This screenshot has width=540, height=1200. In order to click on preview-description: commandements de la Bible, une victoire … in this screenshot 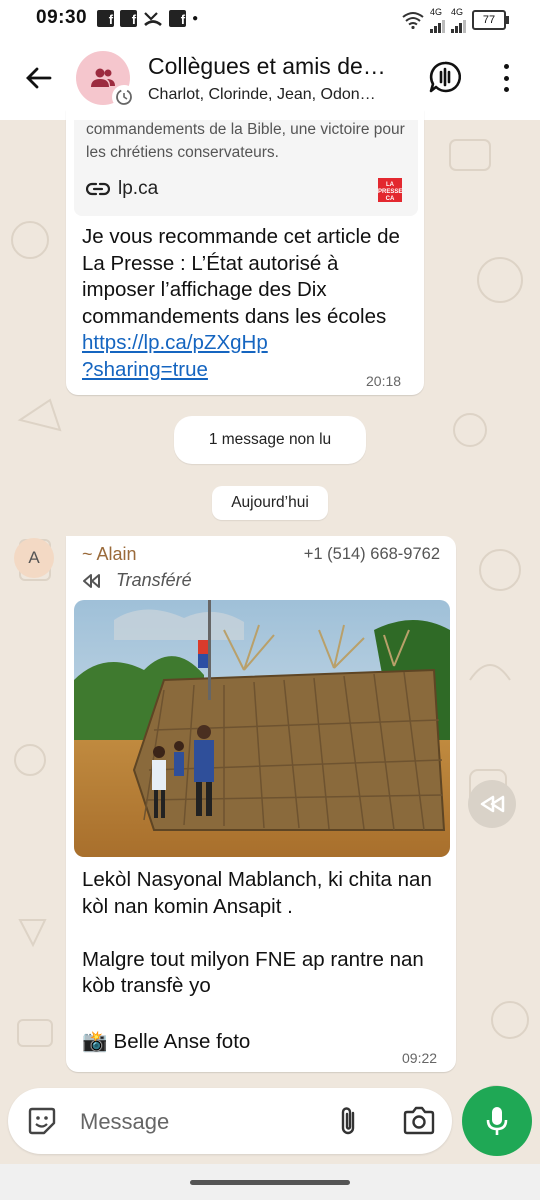, I will do `click(245, 141)`.